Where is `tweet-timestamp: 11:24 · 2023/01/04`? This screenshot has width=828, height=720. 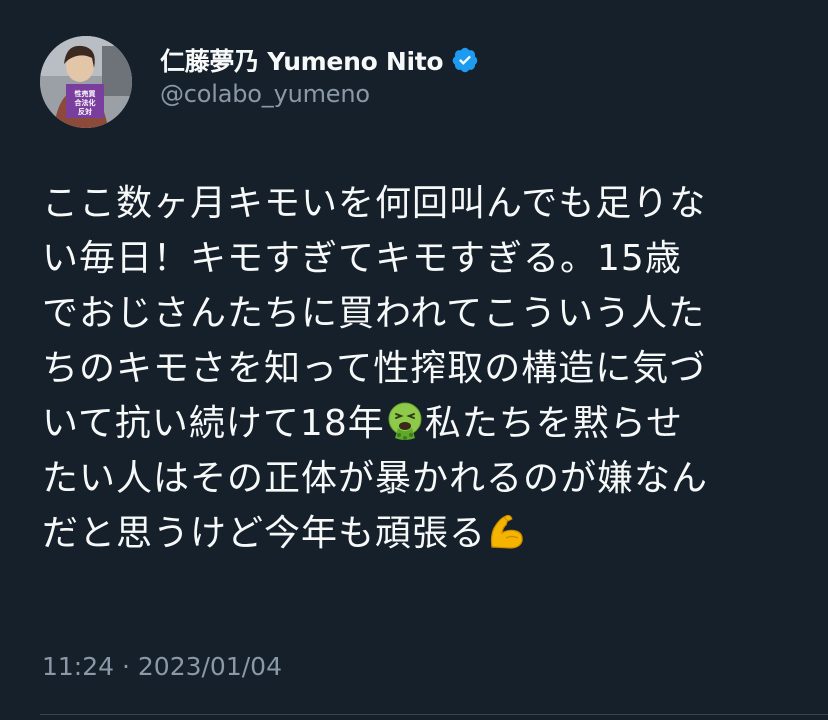
tweet-timestamp: 11:24 · 2023/01/04 is located at coordinates (162, 666).